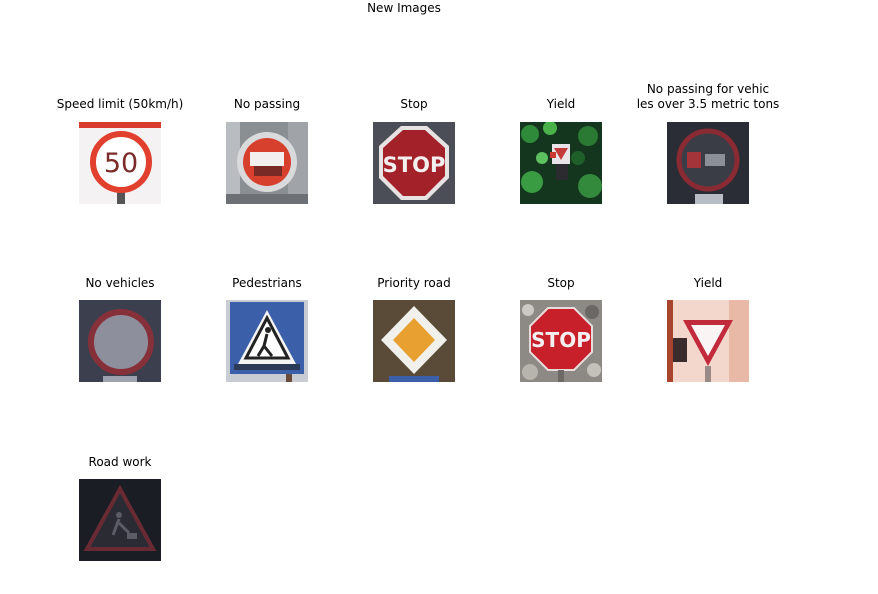  I want to click on image-cell: Road work, so click(120, 499).